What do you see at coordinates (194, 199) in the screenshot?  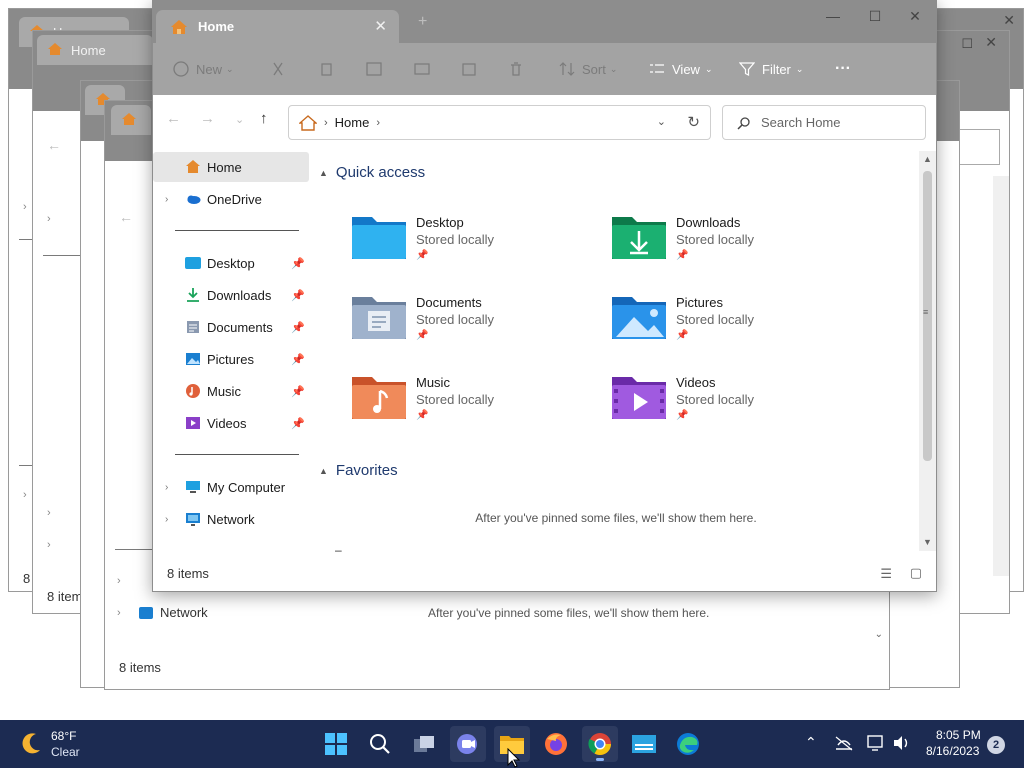 I see `cloud-icon` at bounding box center [194, 199].